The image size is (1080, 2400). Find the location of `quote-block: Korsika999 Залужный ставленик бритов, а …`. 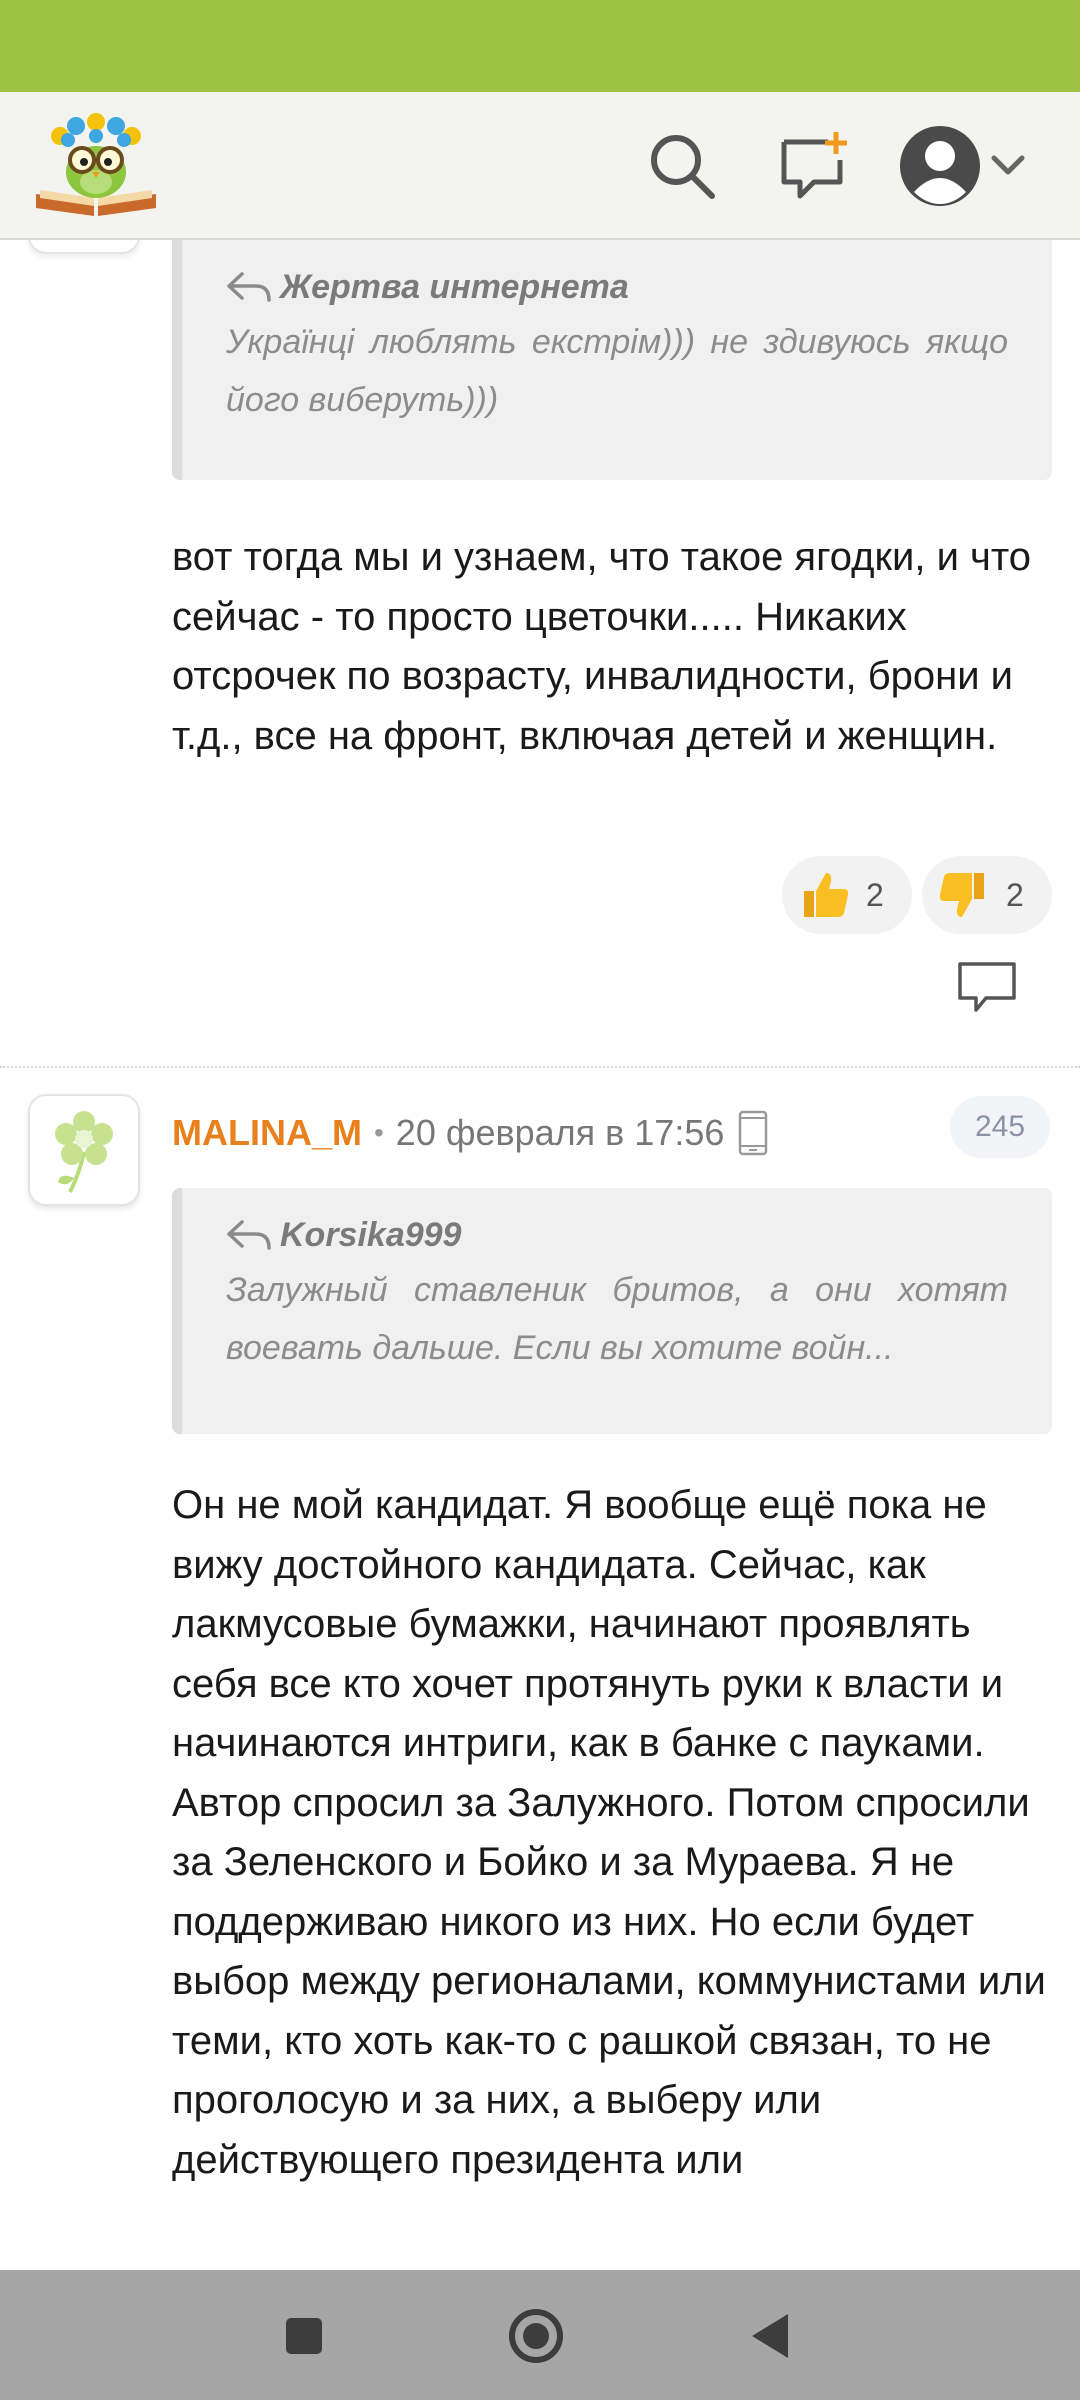

quote-block: Korsika999 Залужный ставленик бритов, а … is located at coordinates (612, 1311).